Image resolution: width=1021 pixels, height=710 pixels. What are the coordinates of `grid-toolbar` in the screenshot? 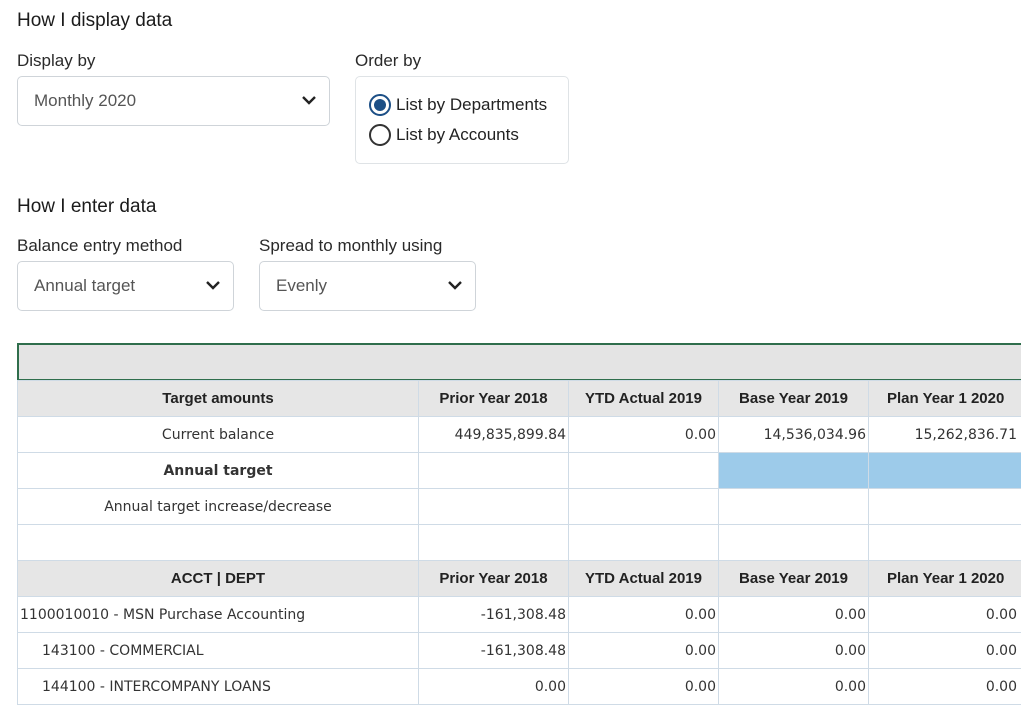 It's located at (519, 362).